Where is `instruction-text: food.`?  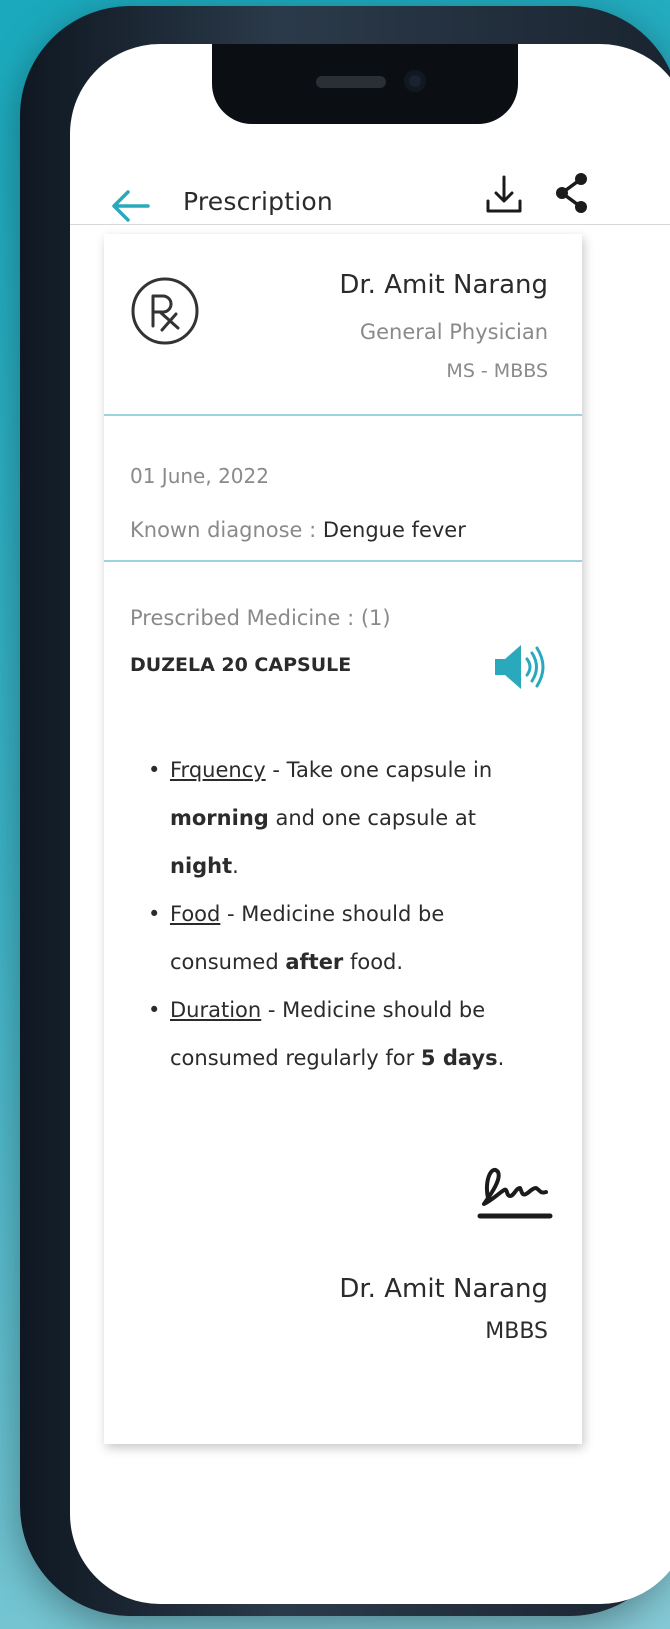
instruction-text: food. is located at coordinates (373, 962).